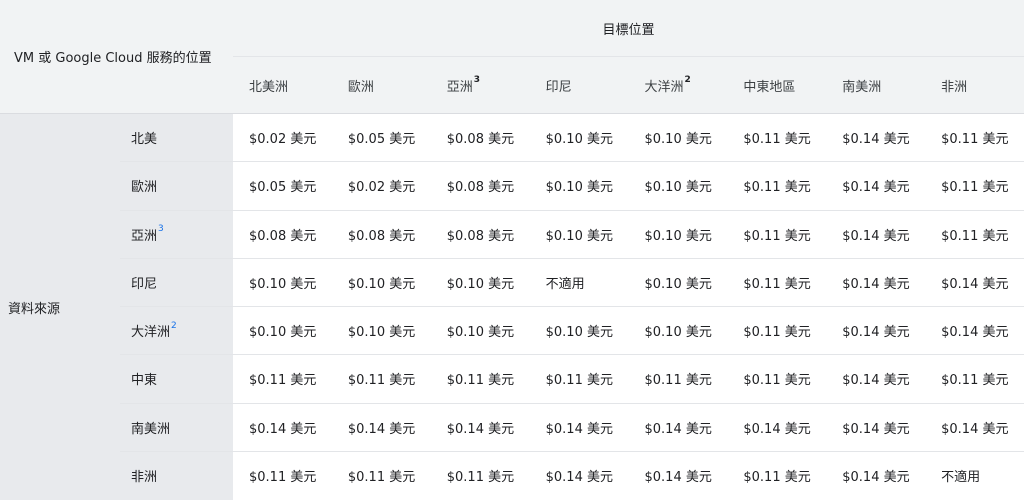  Describe the element at coordinates (176, 427) in the screenshot. I see `row-header: 南美洲` at that location.